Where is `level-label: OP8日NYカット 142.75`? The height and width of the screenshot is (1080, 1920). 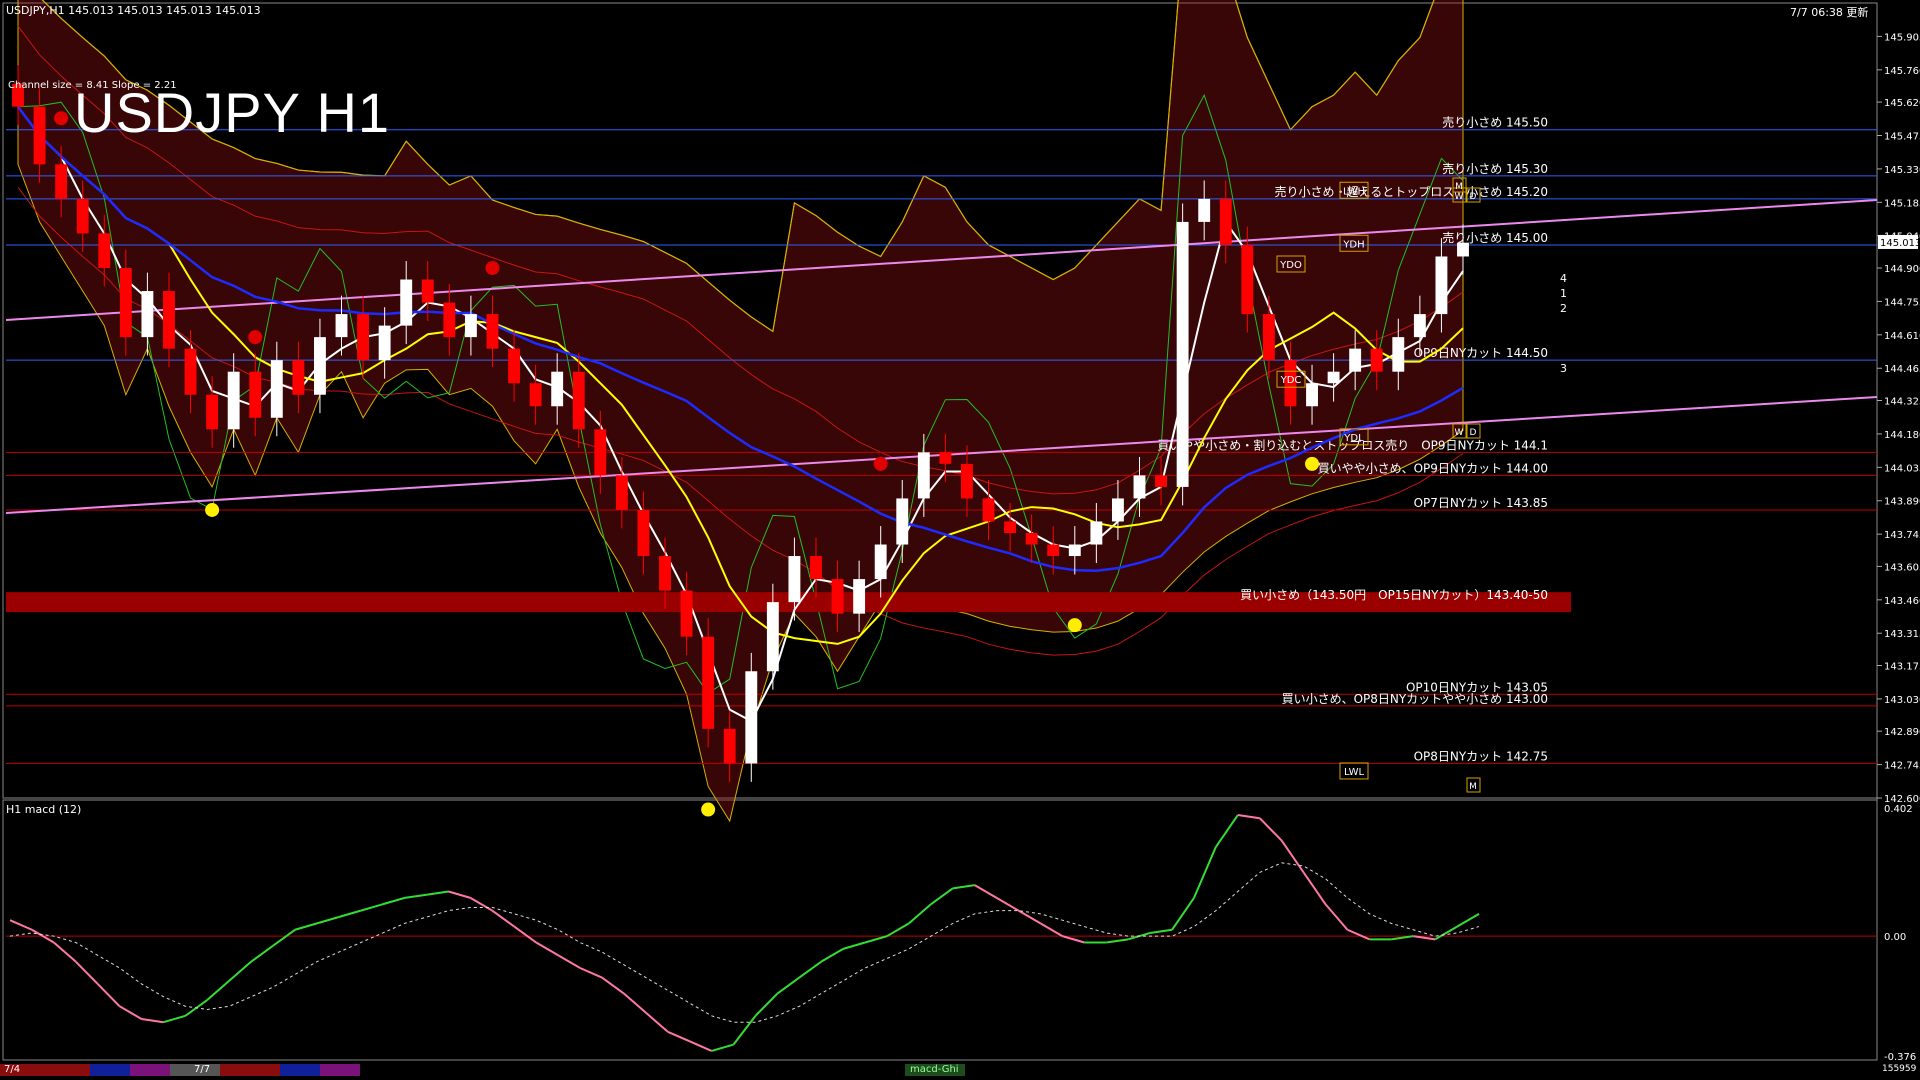
level-label: OP8日NYカット 142.75 is located at coordinates (1481, 756).